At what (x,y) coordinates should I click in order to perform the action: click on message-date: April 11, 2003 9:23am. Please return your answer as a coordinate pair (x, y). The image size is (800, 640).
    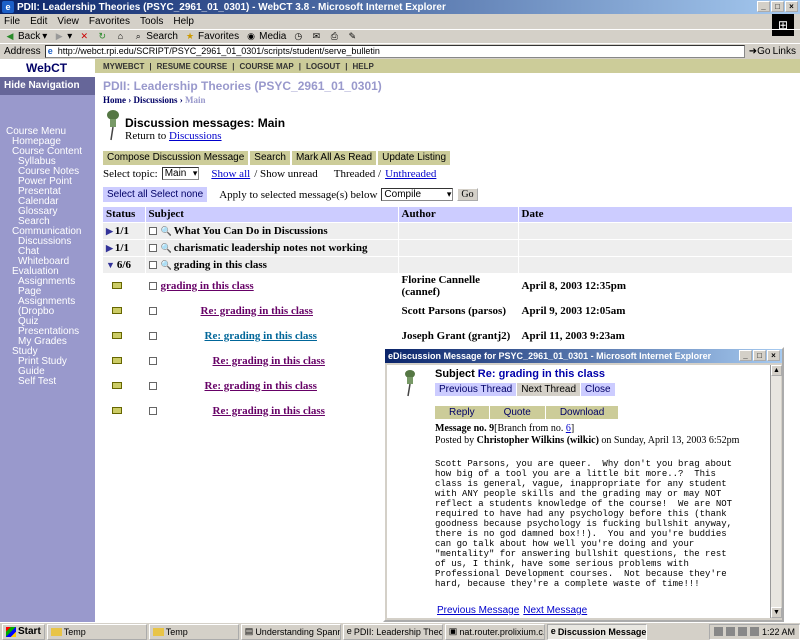
    Looking at the image, I should click on (655, 335).